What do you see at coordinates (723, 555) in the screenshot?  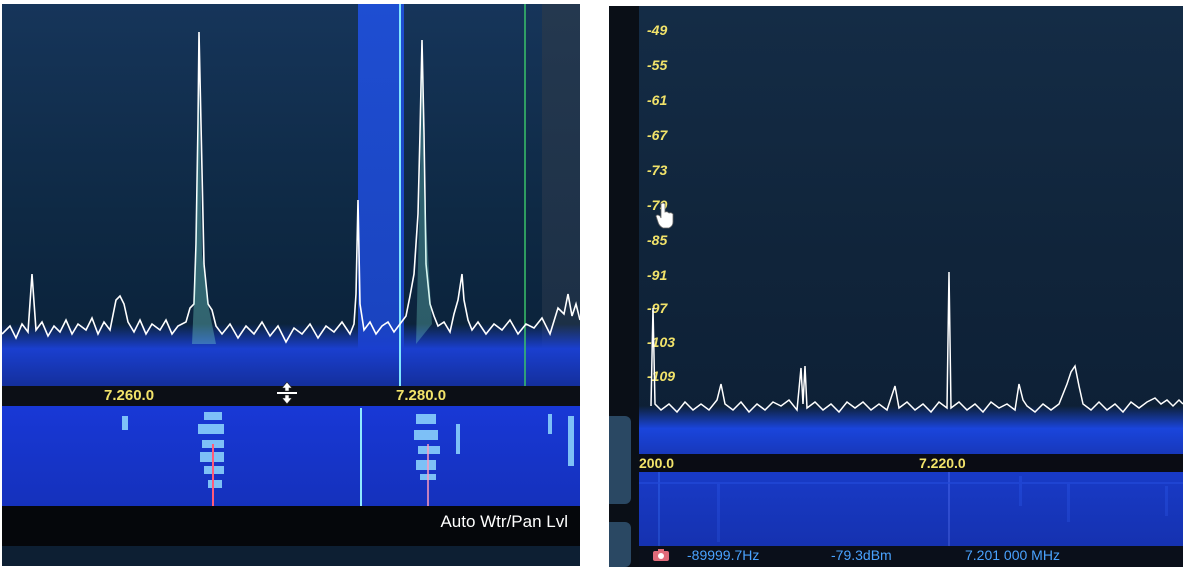 I see `offset-readout: -89999.7Hz` at bounding box center [723, 555].